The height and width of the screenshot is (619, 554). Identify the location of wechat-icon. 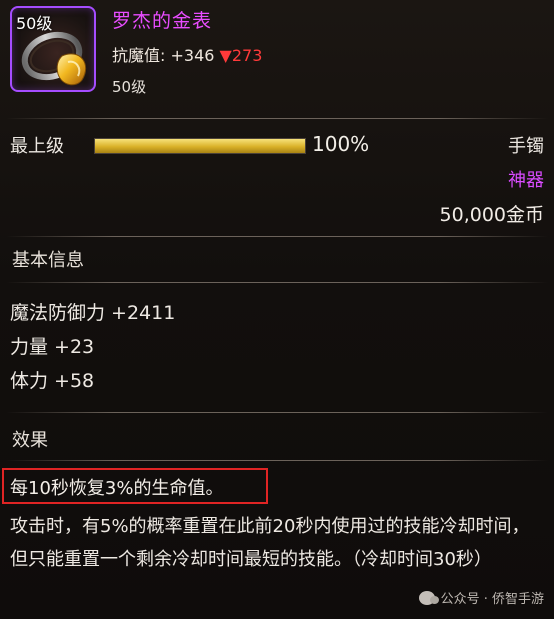
(428, 597).